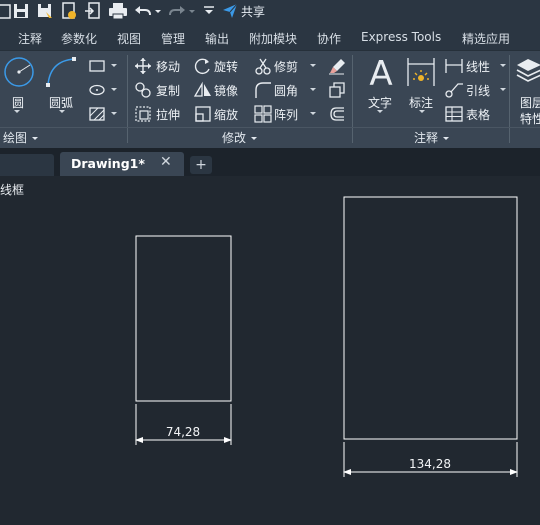 The image size is (540, 525). I want to click on linear-label: 线性, so click(478, 66).